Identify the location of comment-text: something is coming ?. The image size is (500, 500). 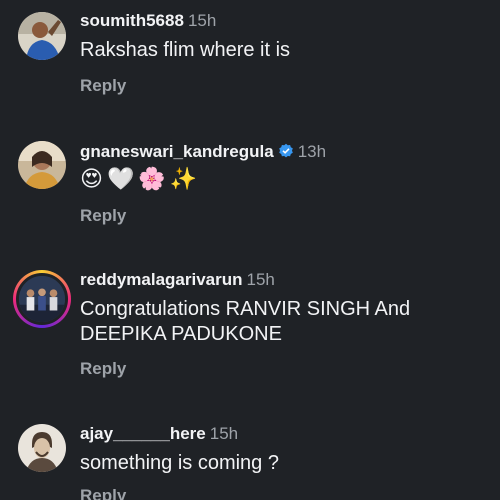
(179, 463).